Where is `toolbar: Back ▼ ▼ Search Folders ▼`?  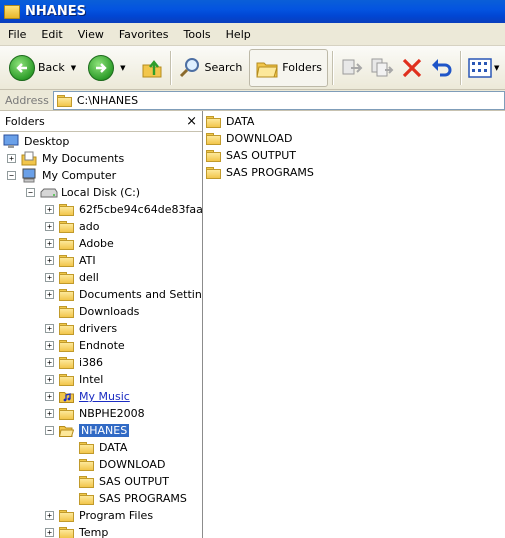
toolbar: Back ▼ ▼ Search Folders ▼ is located at coordinates (252, 68).